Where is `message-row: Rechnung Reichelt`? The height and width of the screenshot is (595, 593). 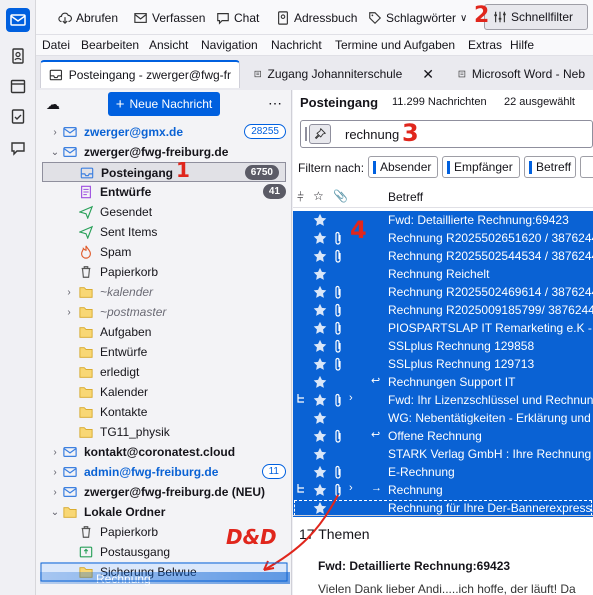 message-row: Rechnung Reichelt is located at coordinates (443, 274).